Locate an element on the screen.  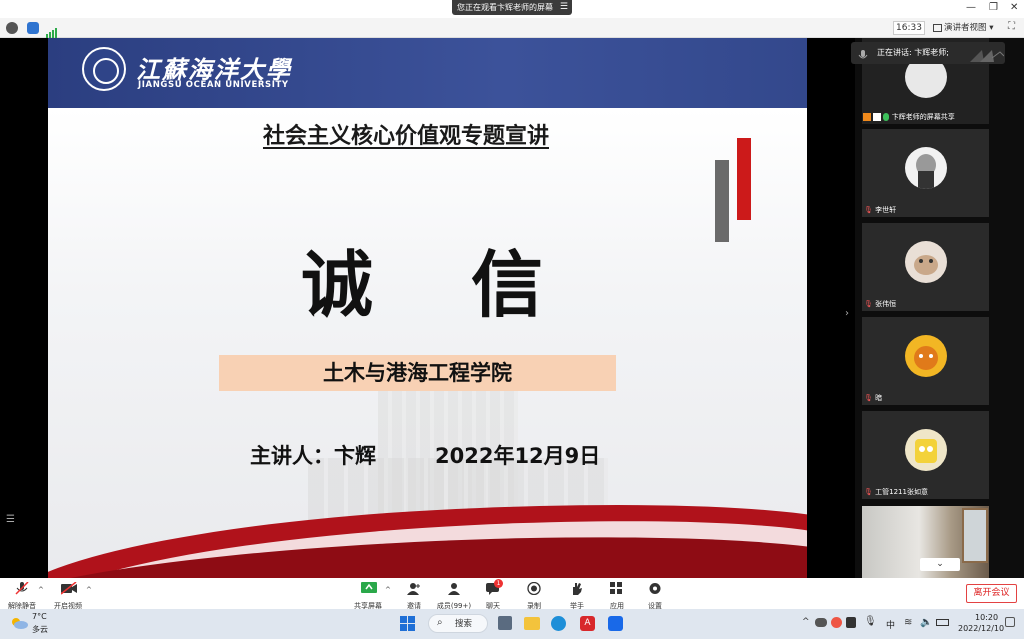
tray-app-icon is located at coordinates (836, 622).